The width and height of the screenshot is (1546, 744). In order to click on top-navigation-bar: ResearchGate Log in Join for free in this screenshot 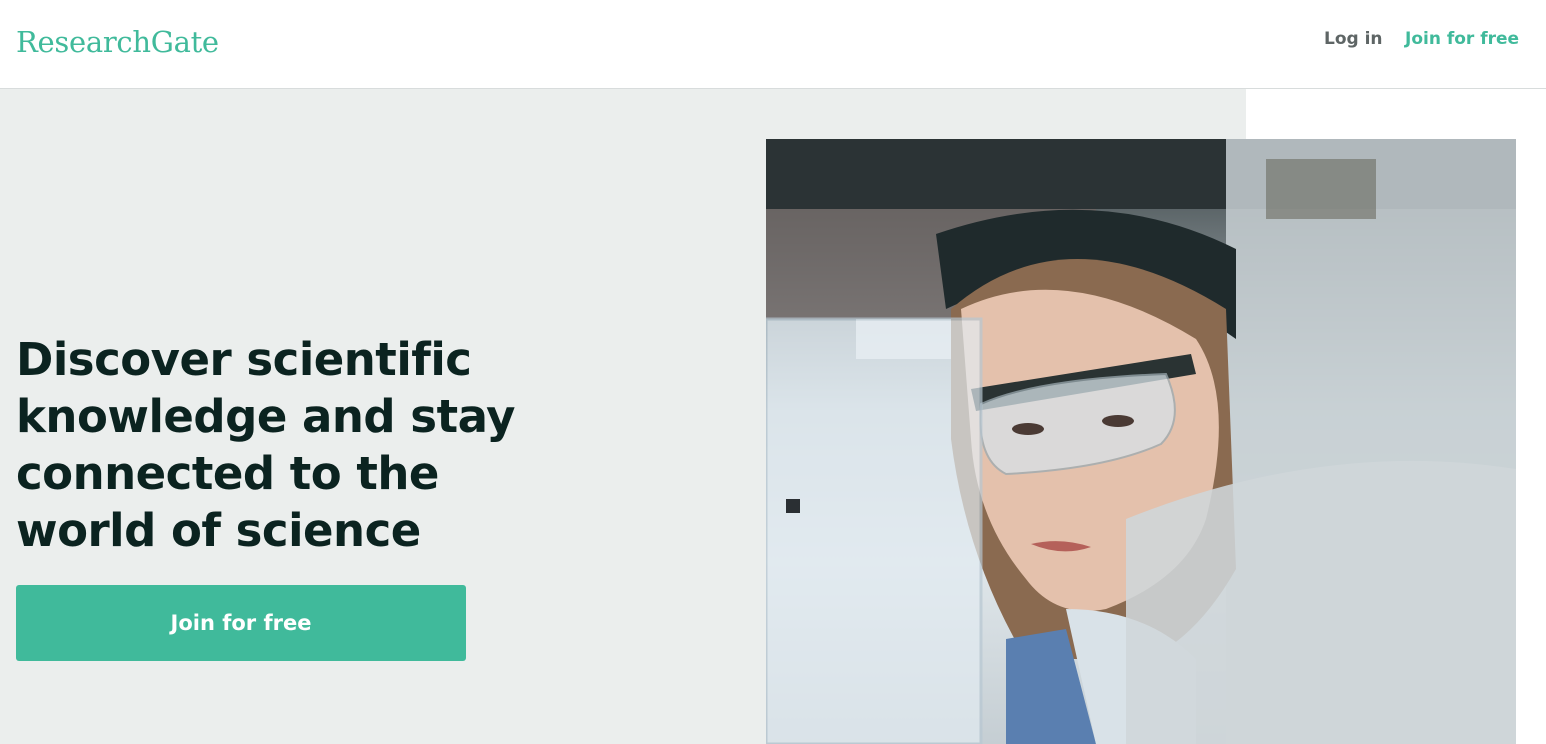, I will do `click(773, 44)`.